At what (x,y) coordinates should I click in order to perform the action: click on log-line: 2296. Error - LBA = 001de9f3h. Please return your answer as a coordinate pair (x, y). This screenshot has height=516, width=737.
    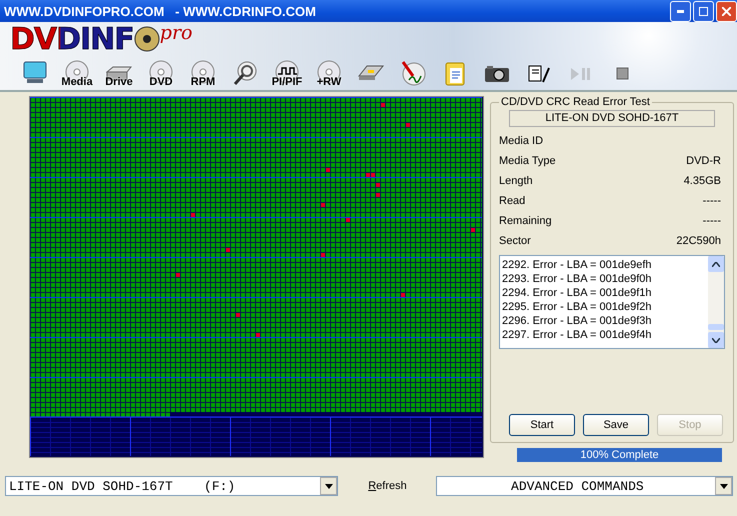
    Looking at the image, I should click on (577, 321).